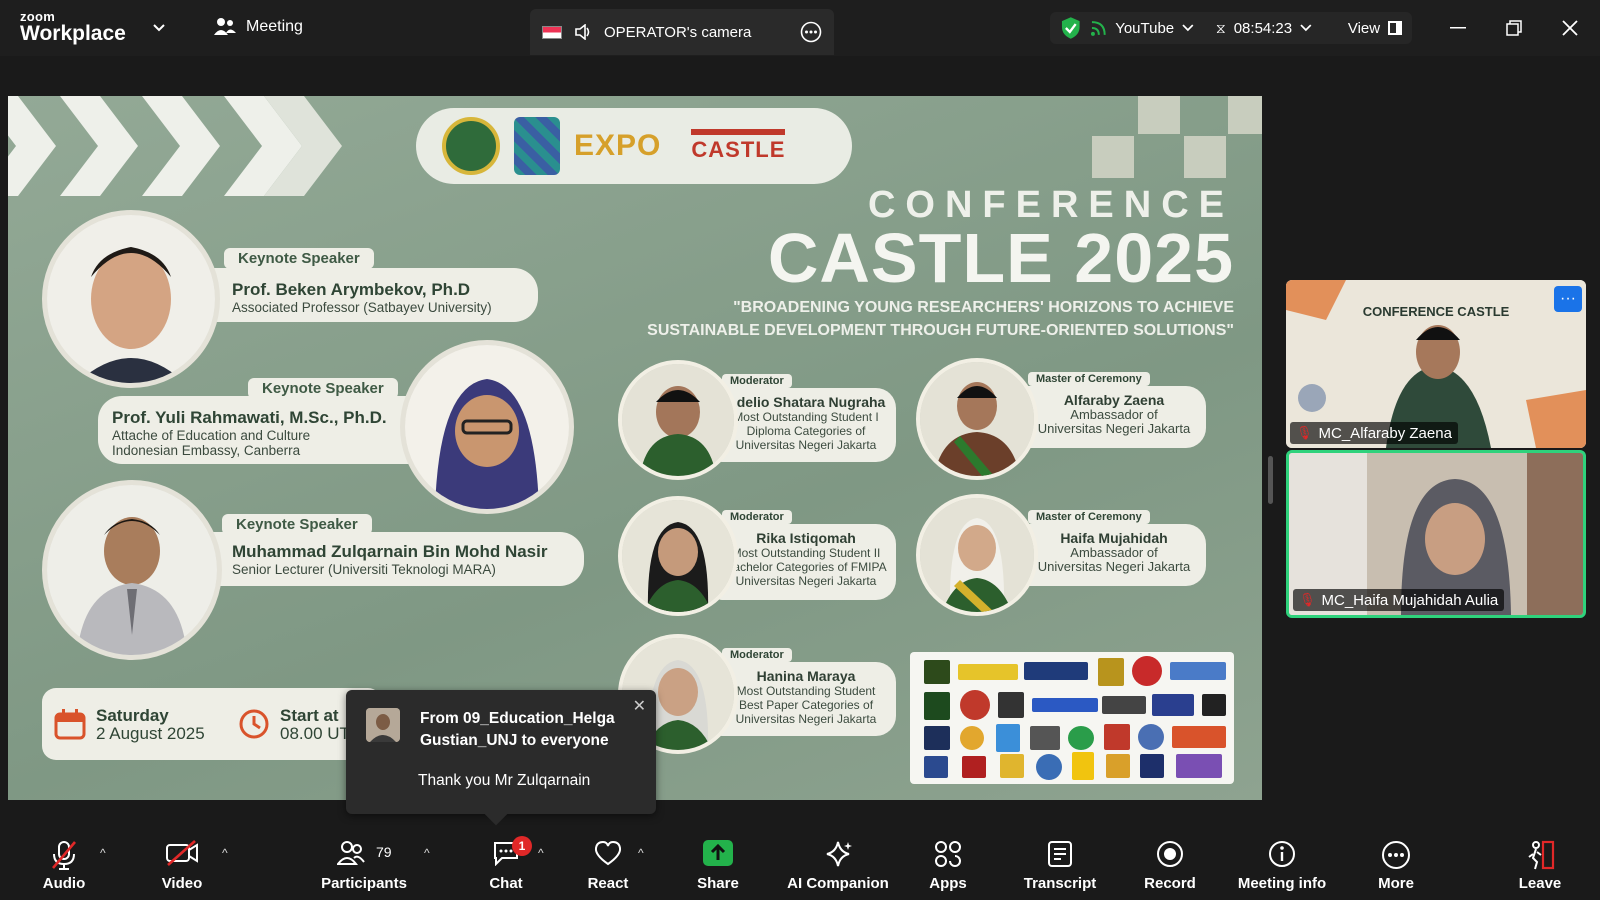 The width and height of the screenshot is (1600, 900). I want to click on moderator-name: Hanina Maraya, so click(806, 676).